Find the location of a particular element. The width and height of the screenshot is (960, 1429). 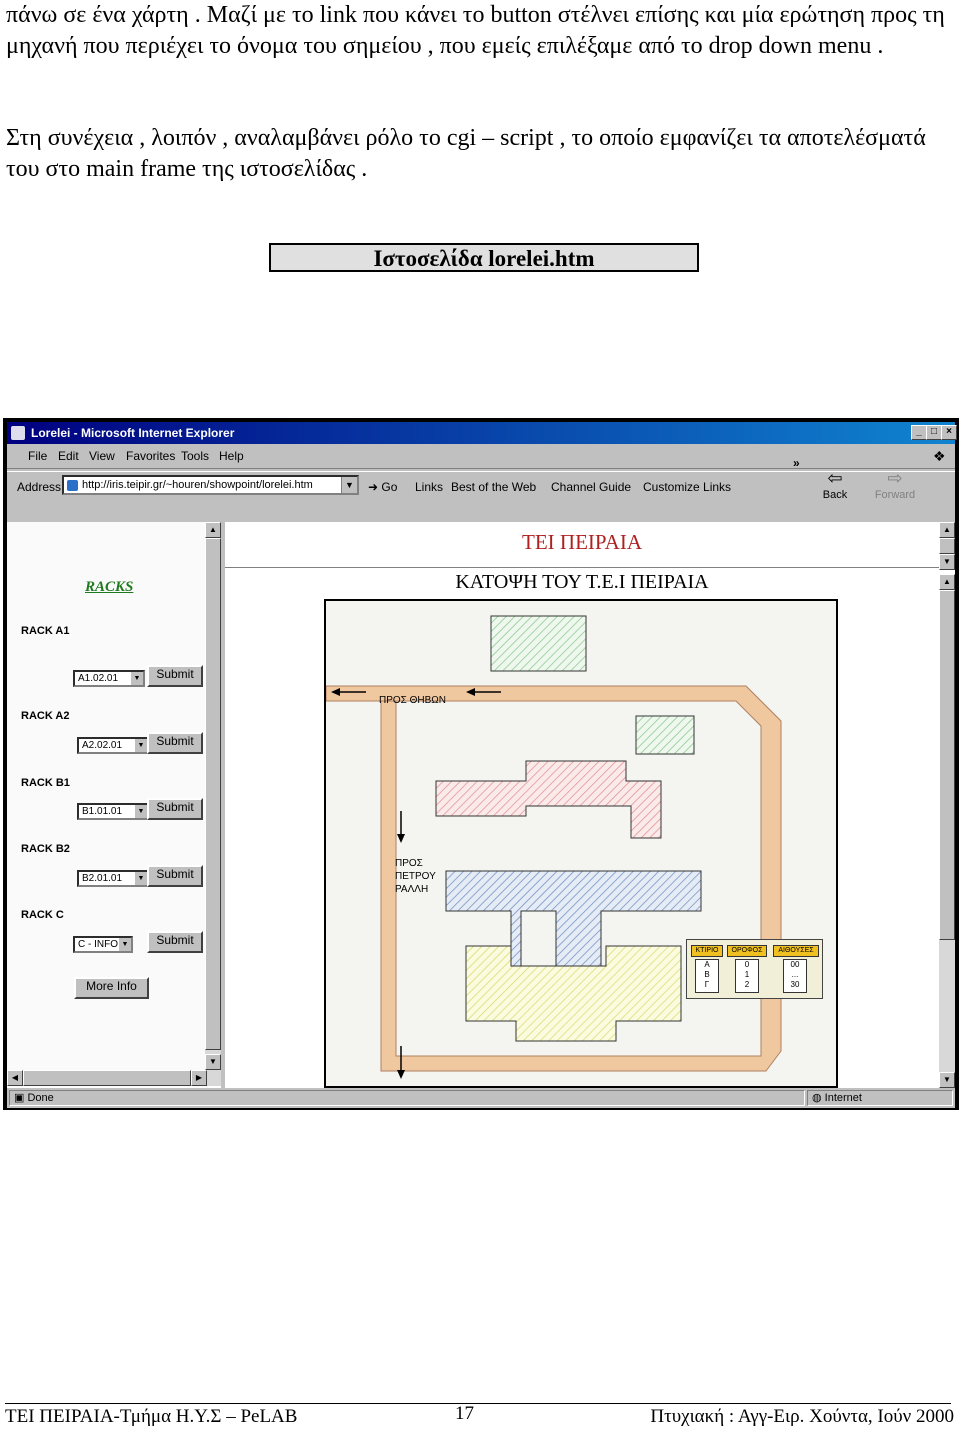

more-info-button: More Info is located at coordinates (111, 988).